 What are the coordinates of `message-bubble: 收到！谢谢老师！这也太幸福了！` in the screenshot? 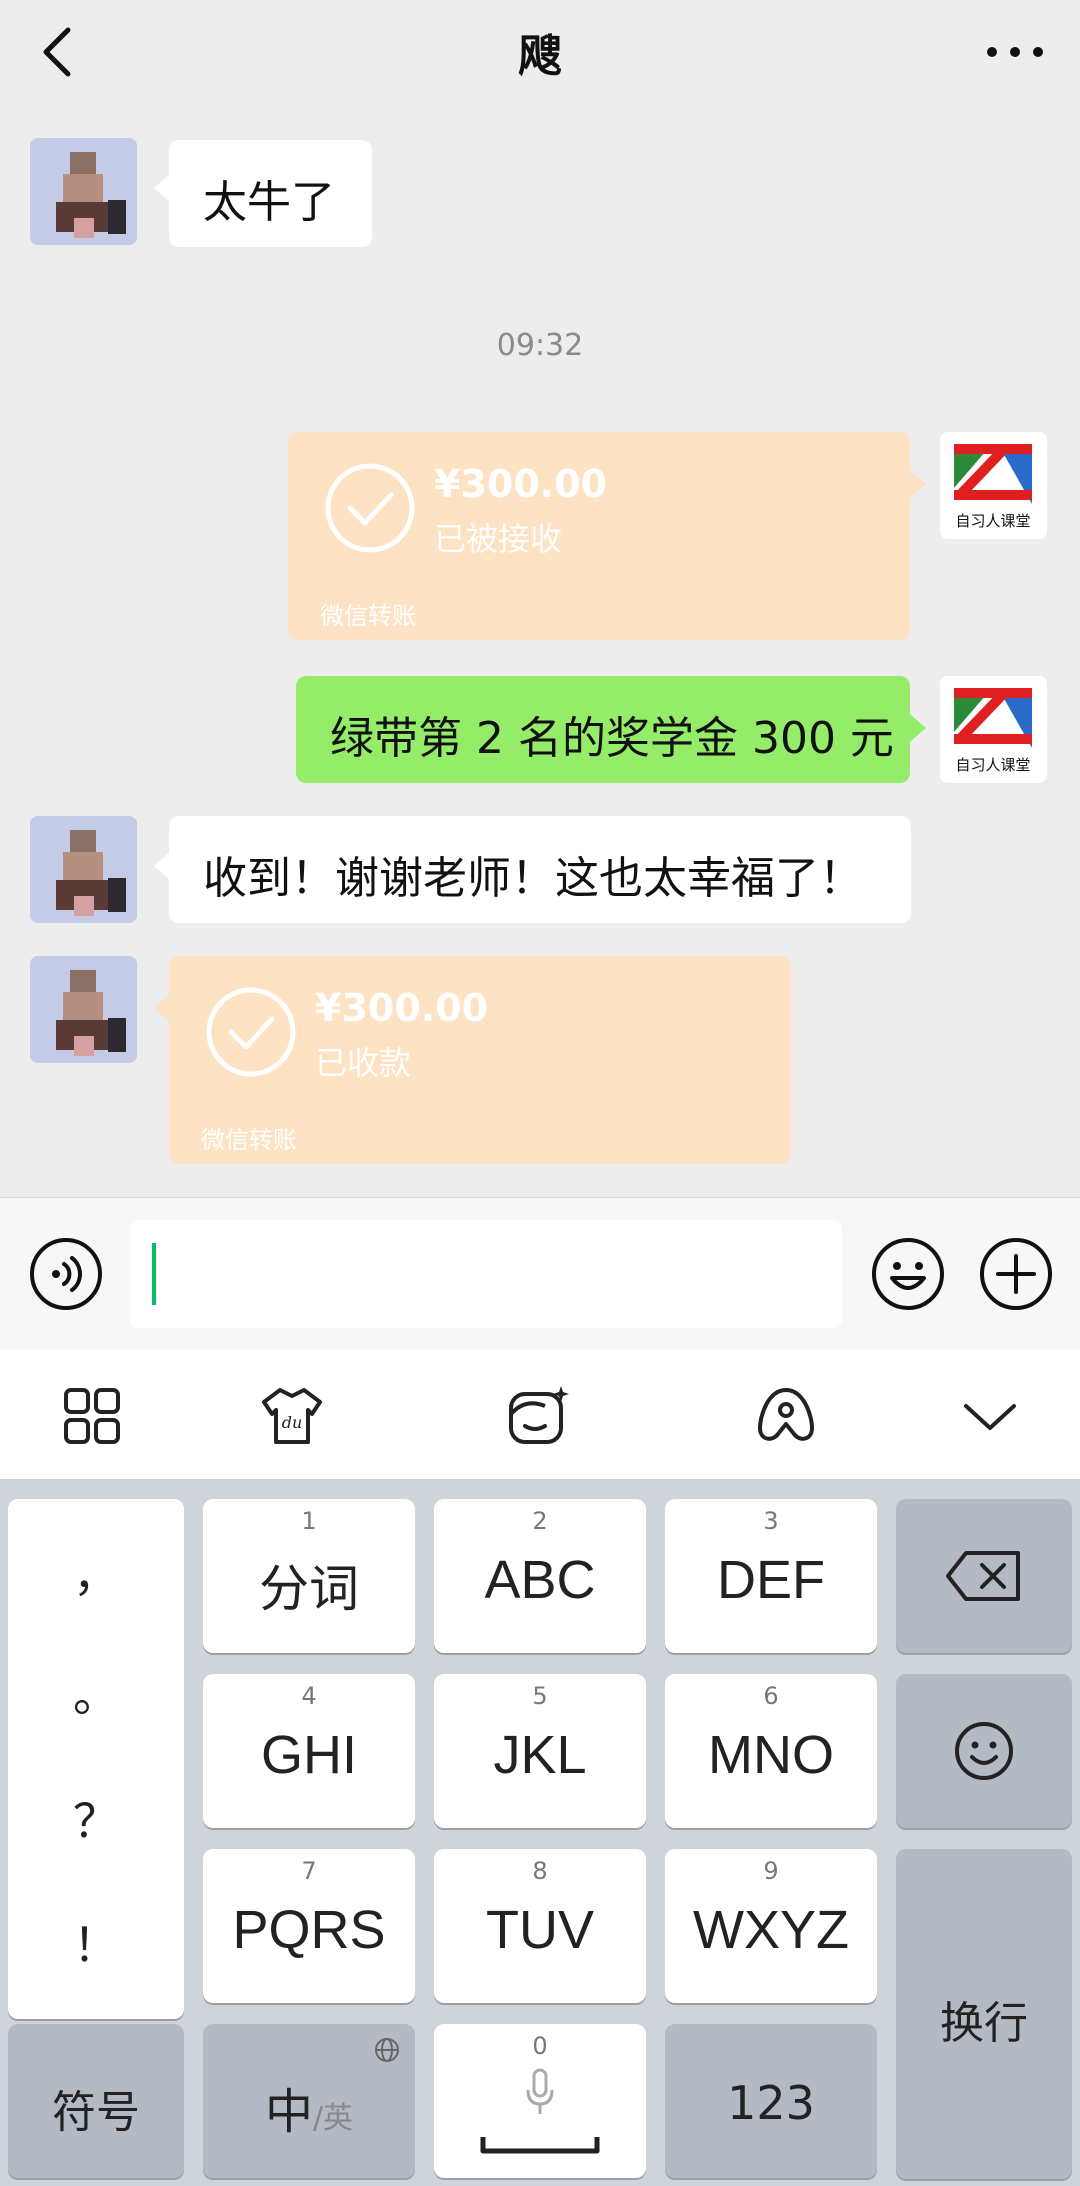 It's located at (540, 869).